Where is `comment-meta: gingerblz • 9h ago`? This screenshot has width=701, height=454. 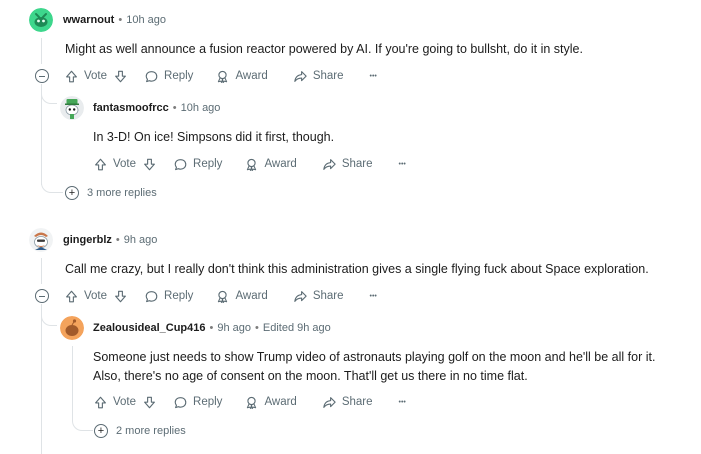
comment-meta: gingerblz • 9h ago is located at coordinates (110, 240).